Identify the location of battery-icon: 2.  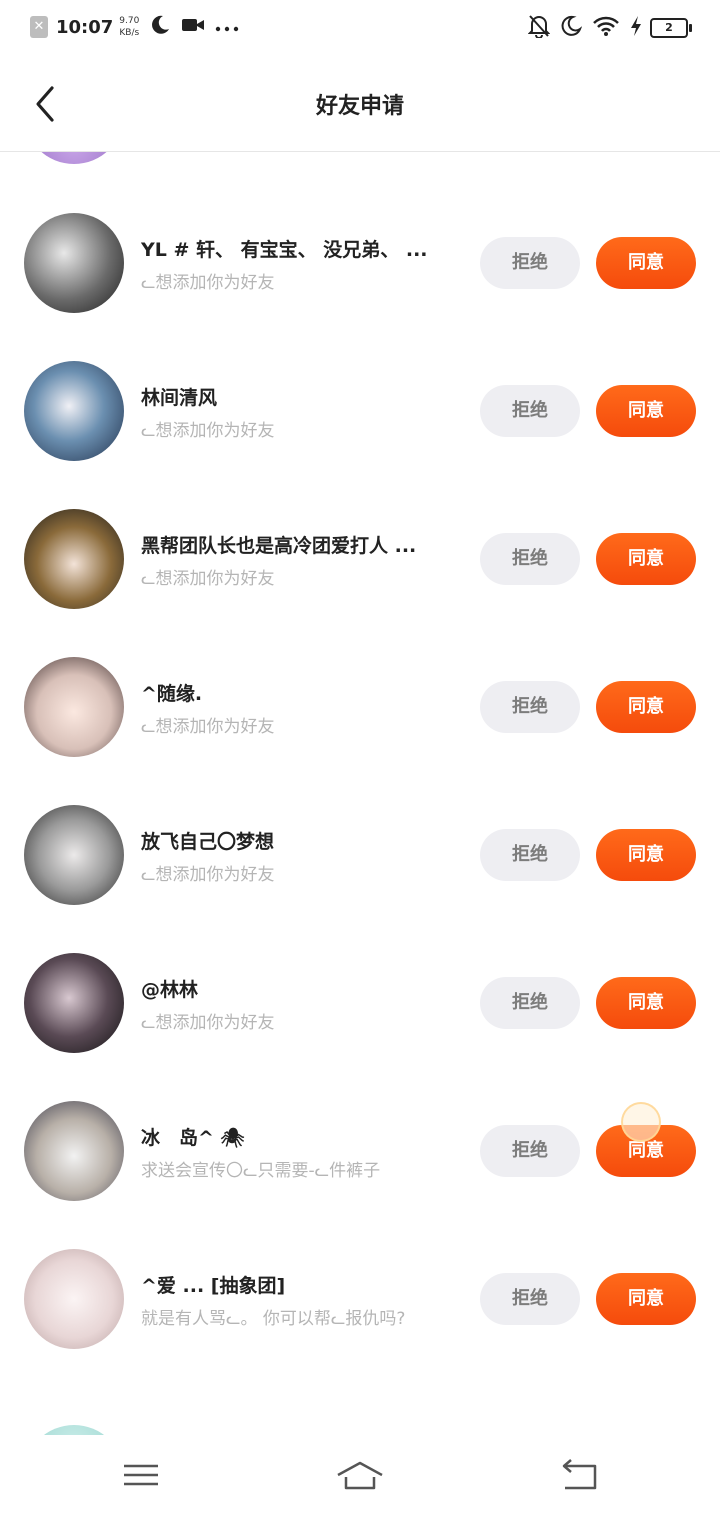
(671, 28).